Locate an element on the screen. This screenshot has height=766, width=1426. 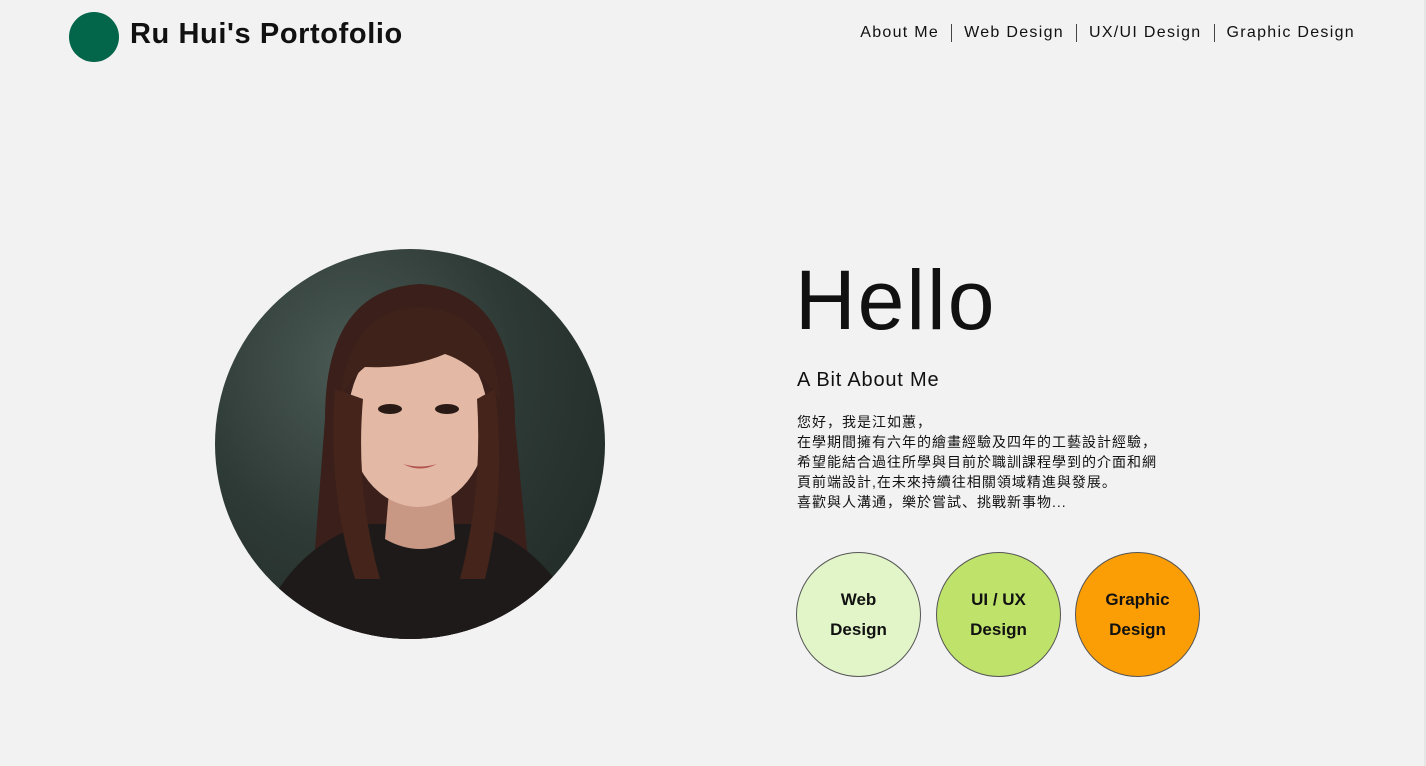
bio-line: 頁前端設計,在未來持續往相關領域精進與發展。 is located at coordinates (957, 482).